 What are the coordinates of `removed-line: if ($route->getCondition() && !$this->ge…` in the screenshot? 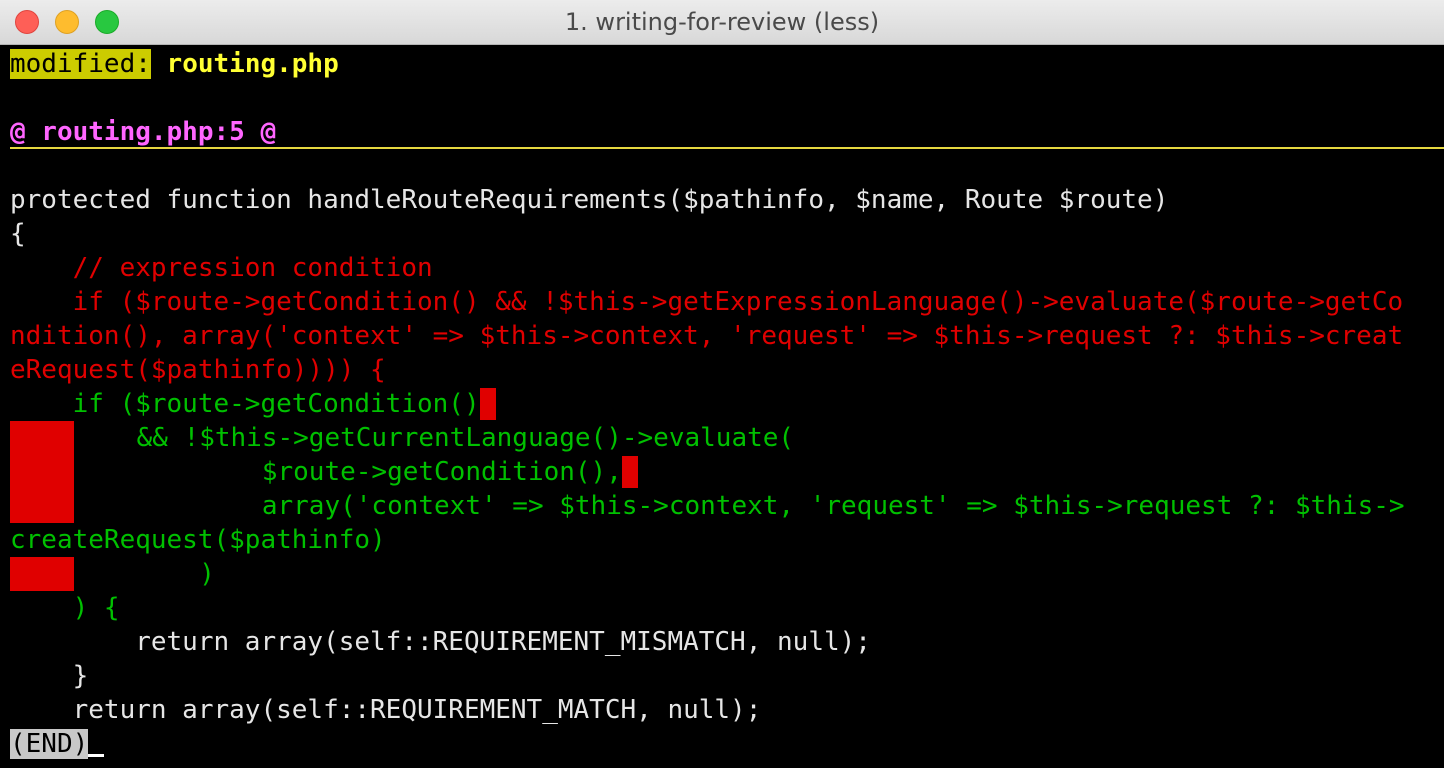 It's located at (707, 302).